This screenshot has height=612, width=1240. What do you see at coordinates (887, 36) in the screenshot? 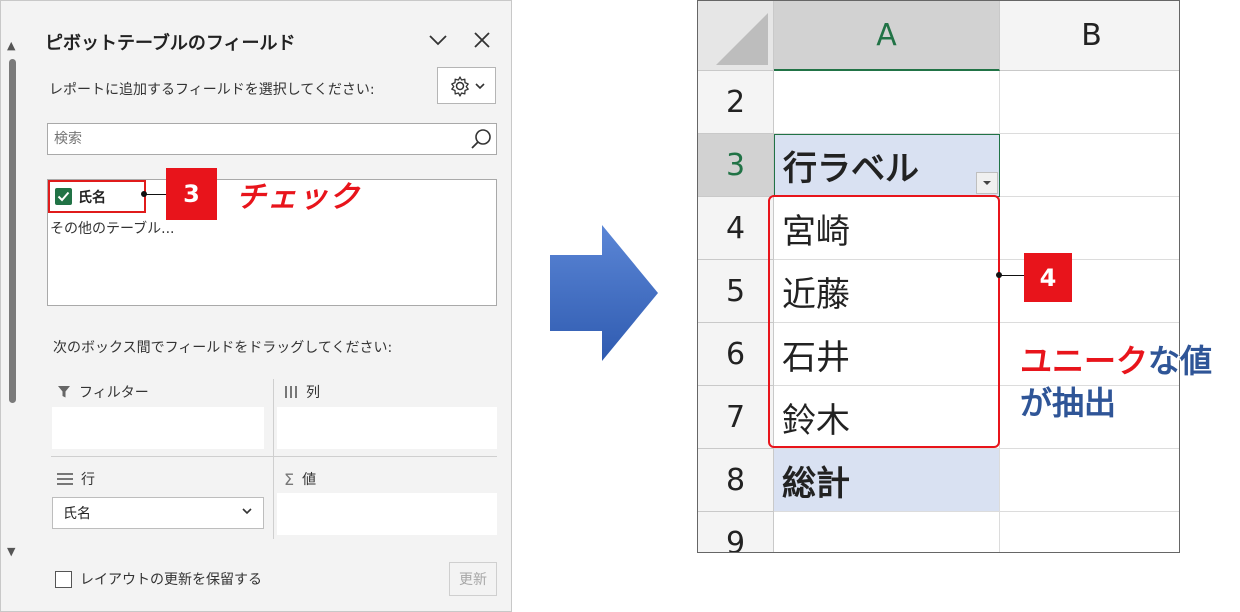
I see `column-header-a: A` at bounding box center [887, 36].